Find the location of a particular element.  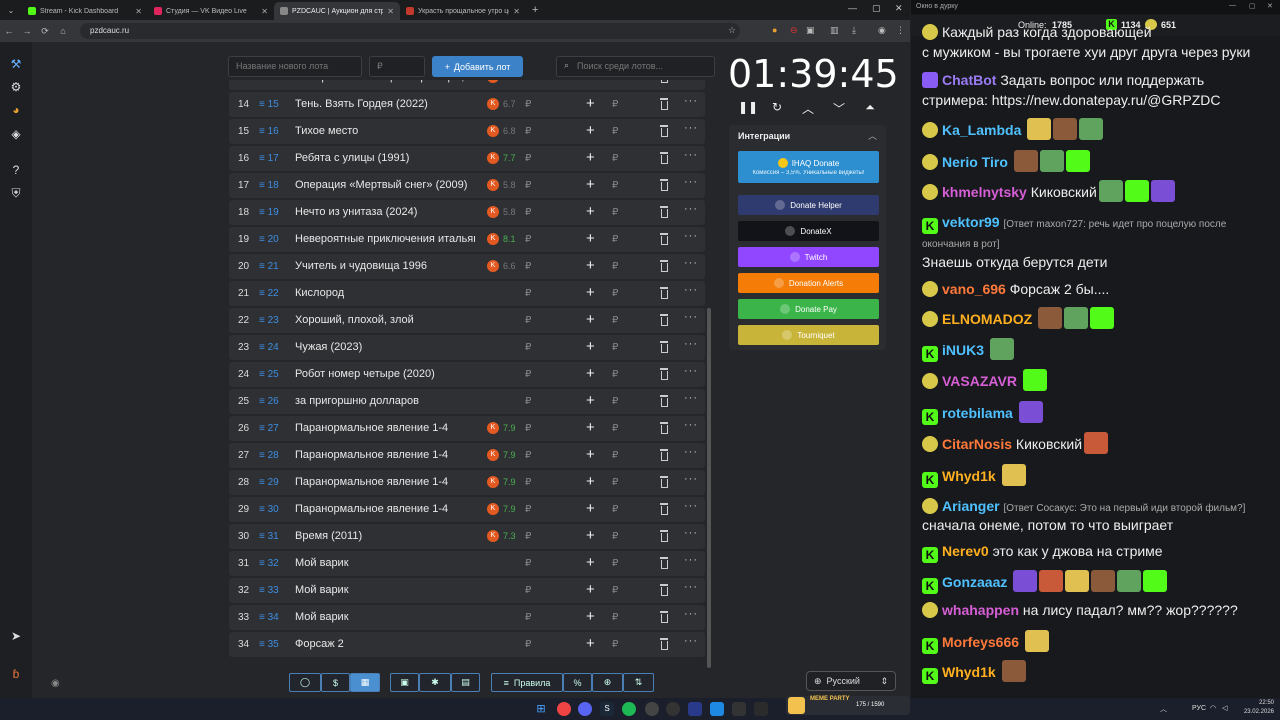

lot-name: Форсаж 2 is located at coordinates (385, 644).